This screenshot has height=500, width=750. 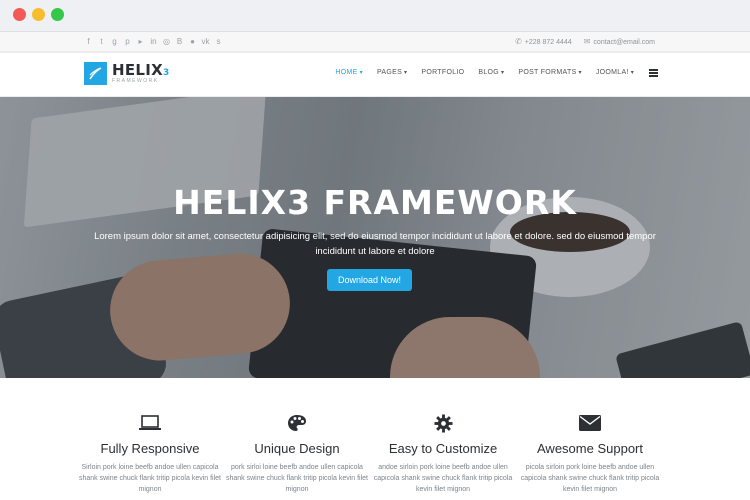 What do you see at coordinates (38, 14) in the screenshot?
I see `minimize-window-button` at bounding box center [38, 14].